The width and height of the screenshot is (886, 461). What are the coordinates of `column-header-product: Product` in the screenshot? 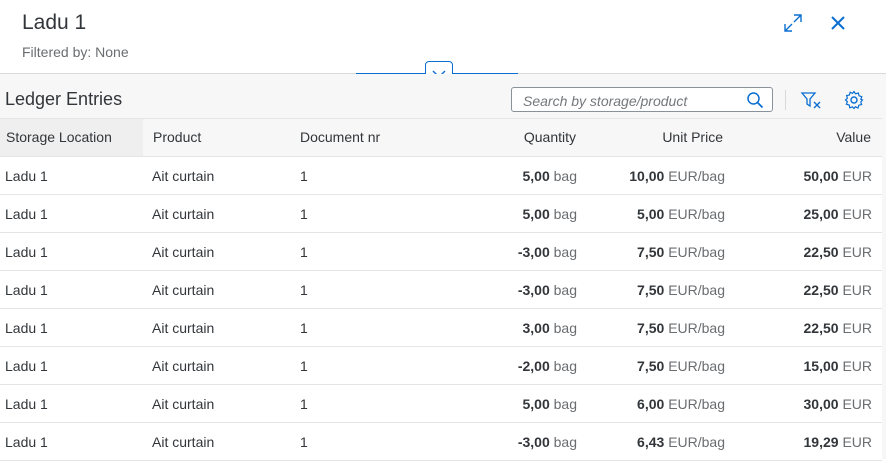 It's located at (177, 137).